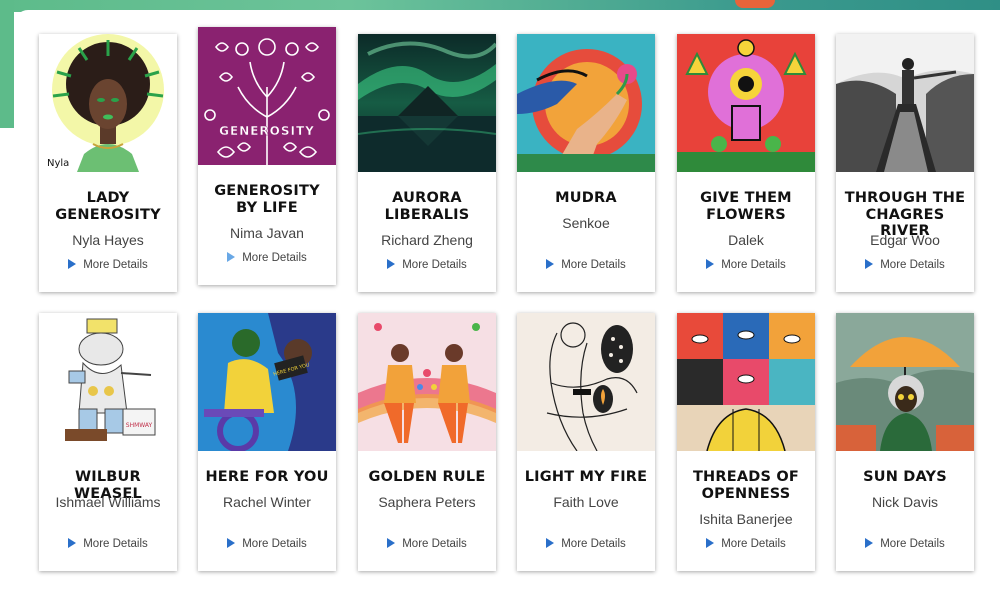  Describe the element at coordinates (427, 103) in the screenshot. I see `artwork-image-aurora-liberalis` at that location.